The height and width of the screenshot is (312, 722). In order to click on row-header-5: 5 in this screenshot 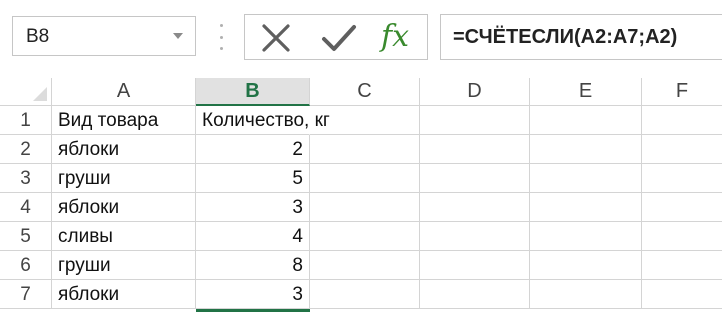, I will do `click(26, 236)`.